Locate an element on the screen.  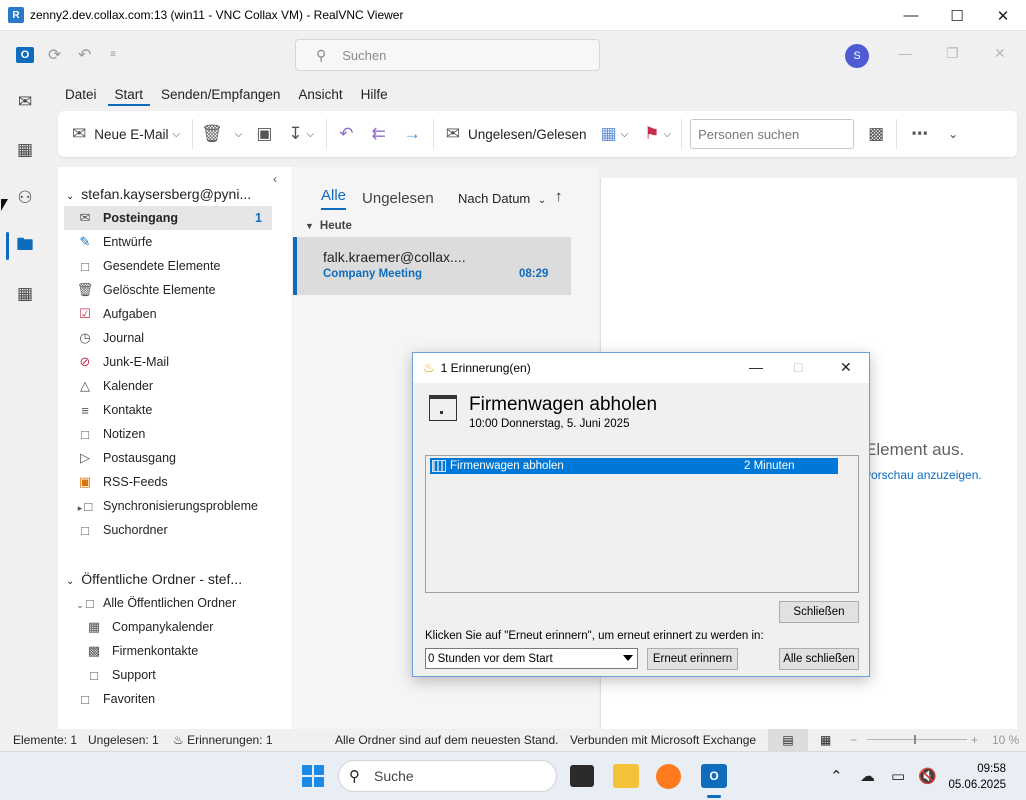
folder-aufgaben: ☑ Aufgaben is located at coordinates (168, 314).